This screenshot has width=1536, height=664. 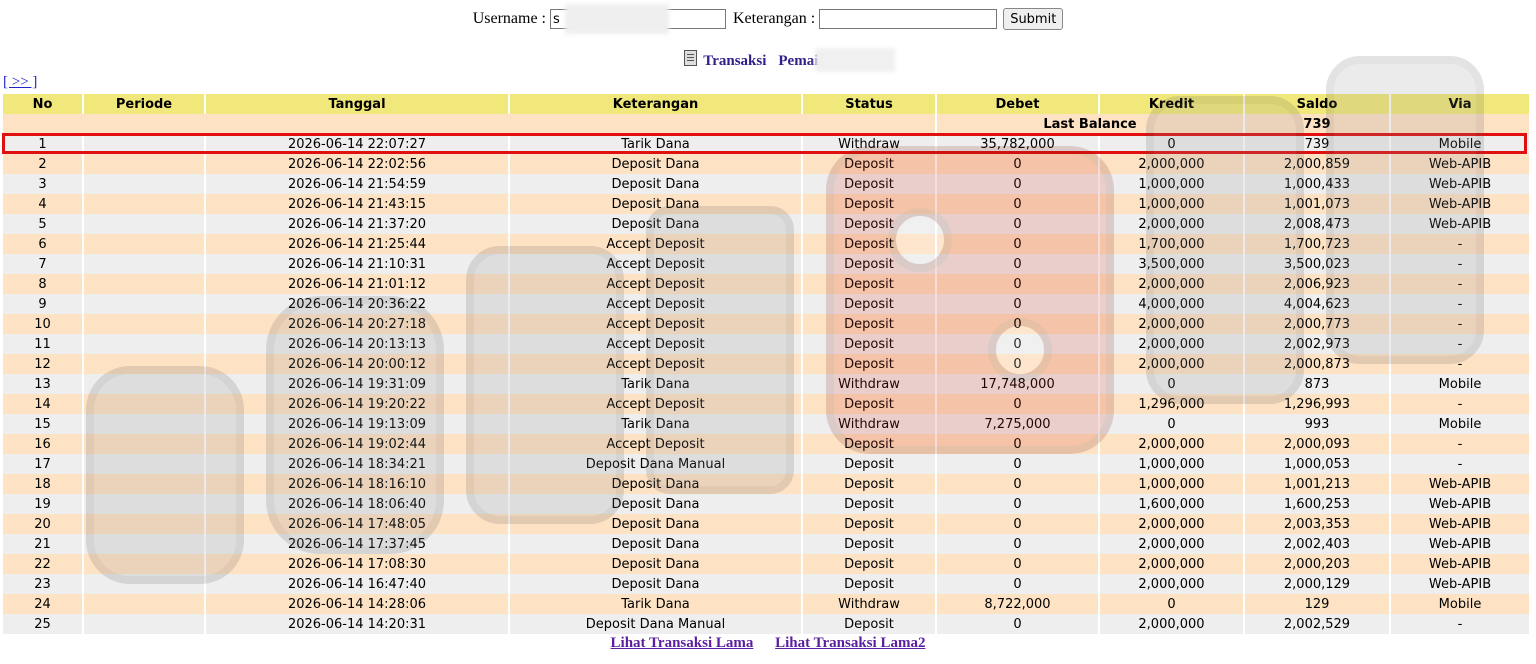 What do you see at coordinates (1317, 444) in the screenshot?
I see `cell-saldo: 2,000,093` at bounding box center [1317, 444].